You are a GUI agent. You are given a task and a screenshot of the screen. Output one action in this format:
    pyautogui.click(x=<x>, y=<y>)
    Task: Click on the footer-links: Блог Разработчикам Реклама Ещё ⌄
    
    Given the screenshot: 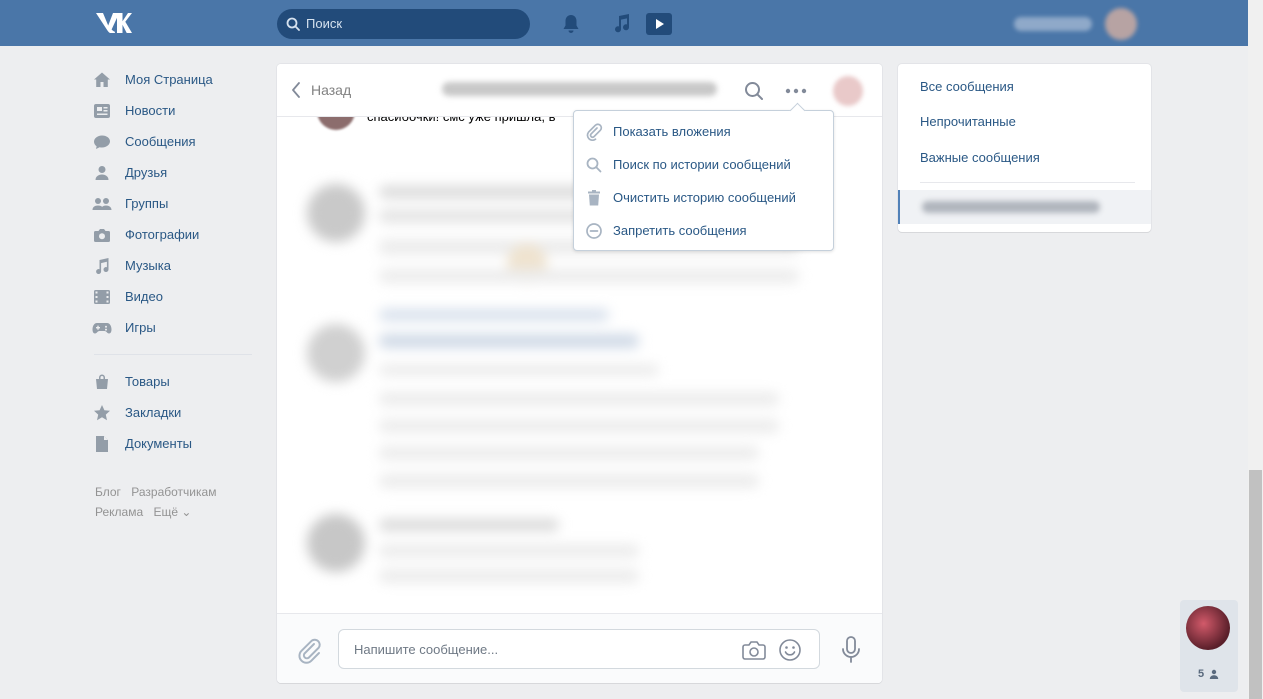 What is the action you would take?
    pyautogui.click(x=180, y=502)
    